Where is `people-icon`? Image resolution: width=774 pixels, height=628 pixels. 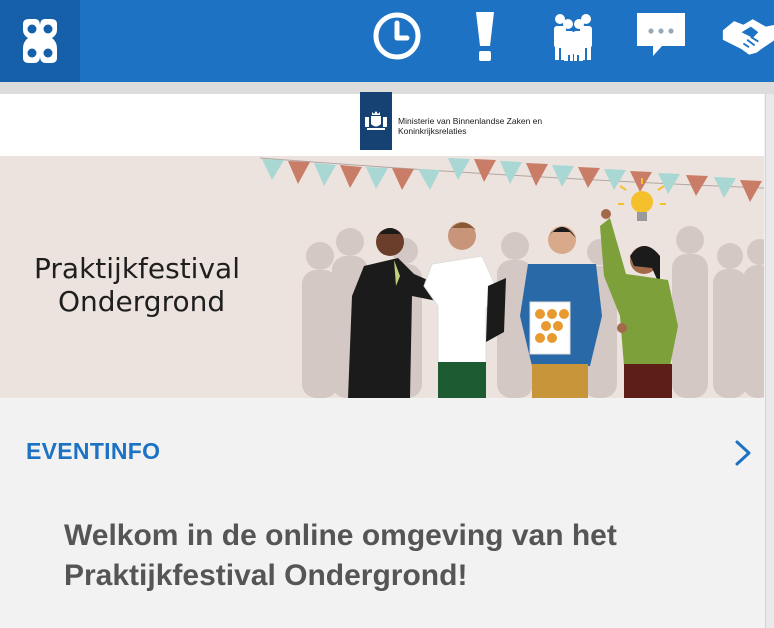
people-icon is located at coordinates (573, 37).